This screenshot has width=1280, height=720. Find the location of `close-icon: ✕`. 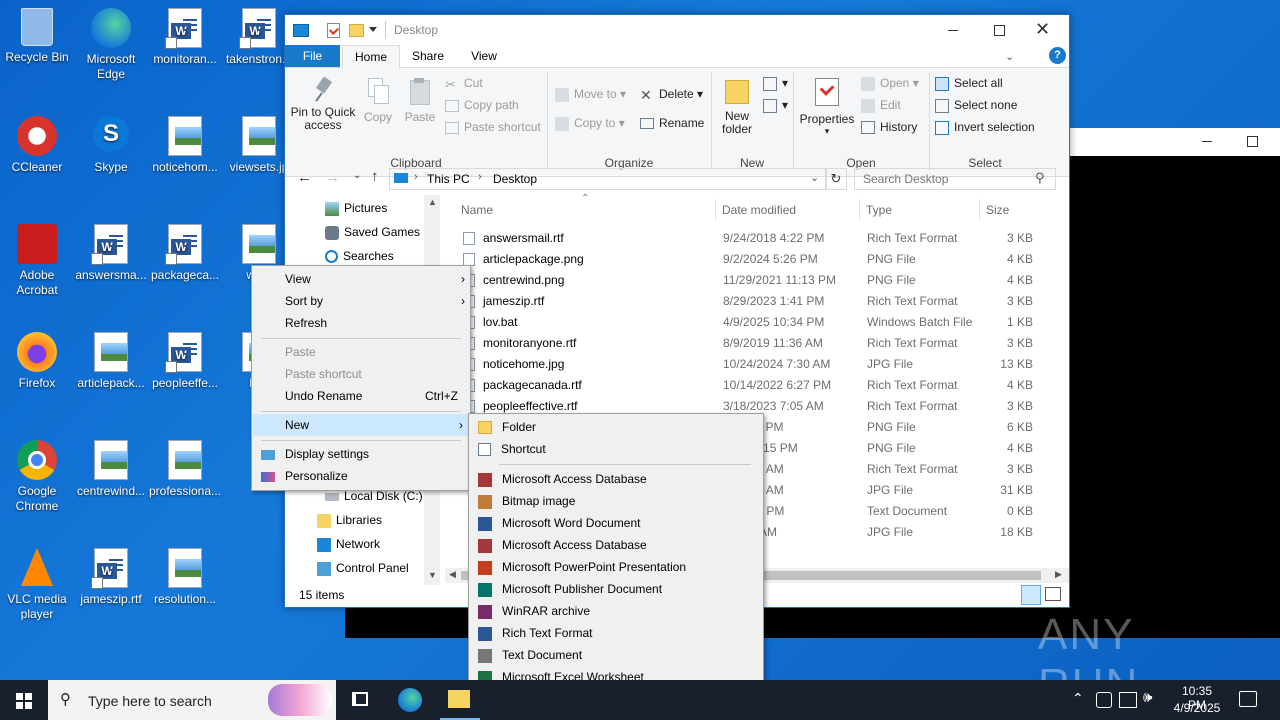

close-icon: ✕ is located at coordinates (1042, 29).